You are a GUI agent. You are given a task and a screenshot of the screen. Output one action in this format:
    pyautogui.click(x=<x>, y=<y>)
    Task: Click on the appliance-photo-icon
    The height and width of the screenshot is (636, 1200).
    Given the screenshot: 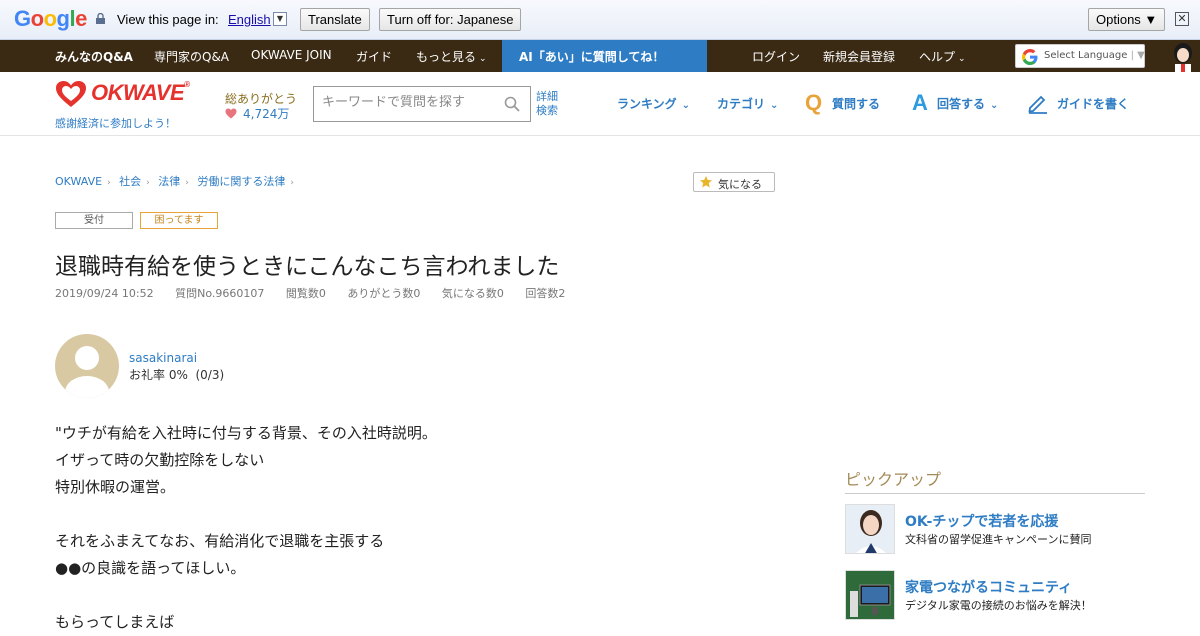 What is the action you would take?
    pyautogui.click(x=870, y=595)
    